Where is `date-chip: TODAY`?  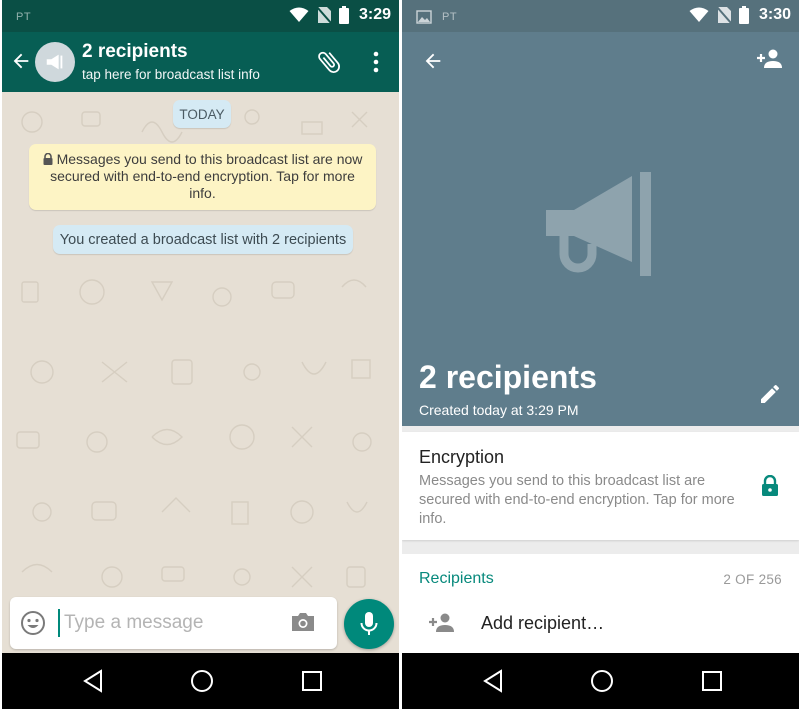 date-chip: TODAY is located at coordinates (202, 114).